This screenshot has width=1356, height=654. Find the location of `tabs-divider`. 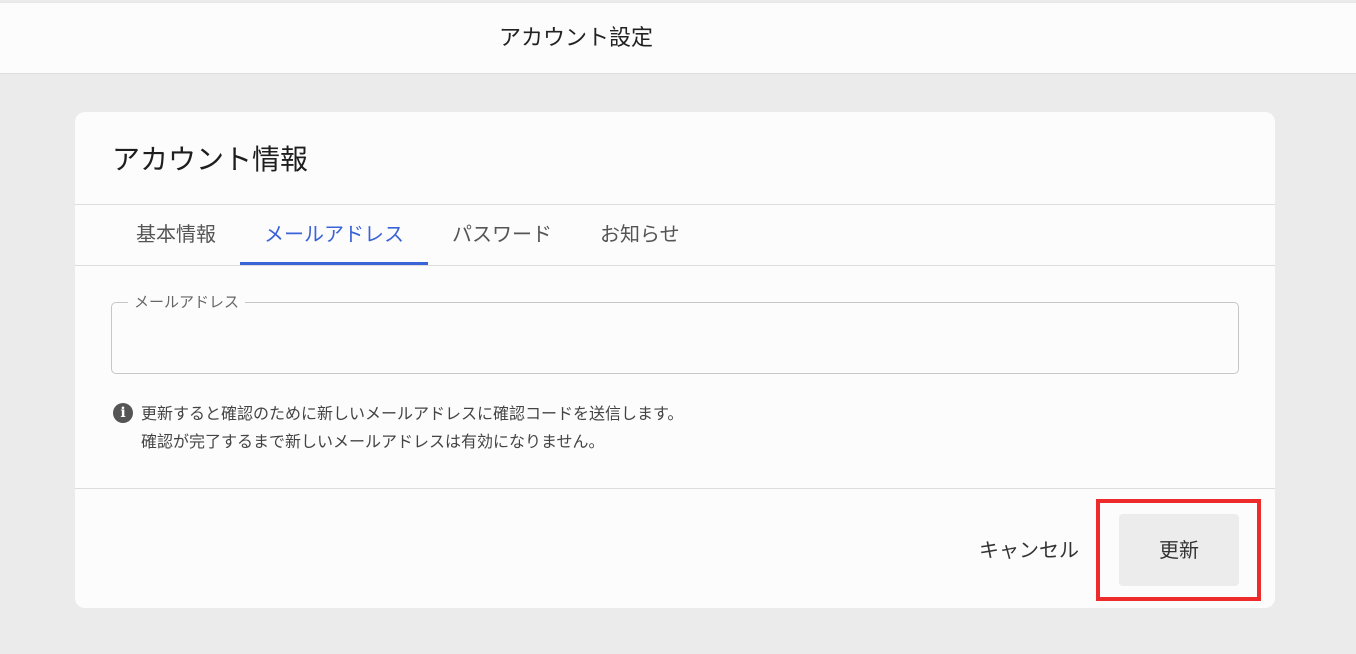

tabs-divider is located at coordinates (675, 265).